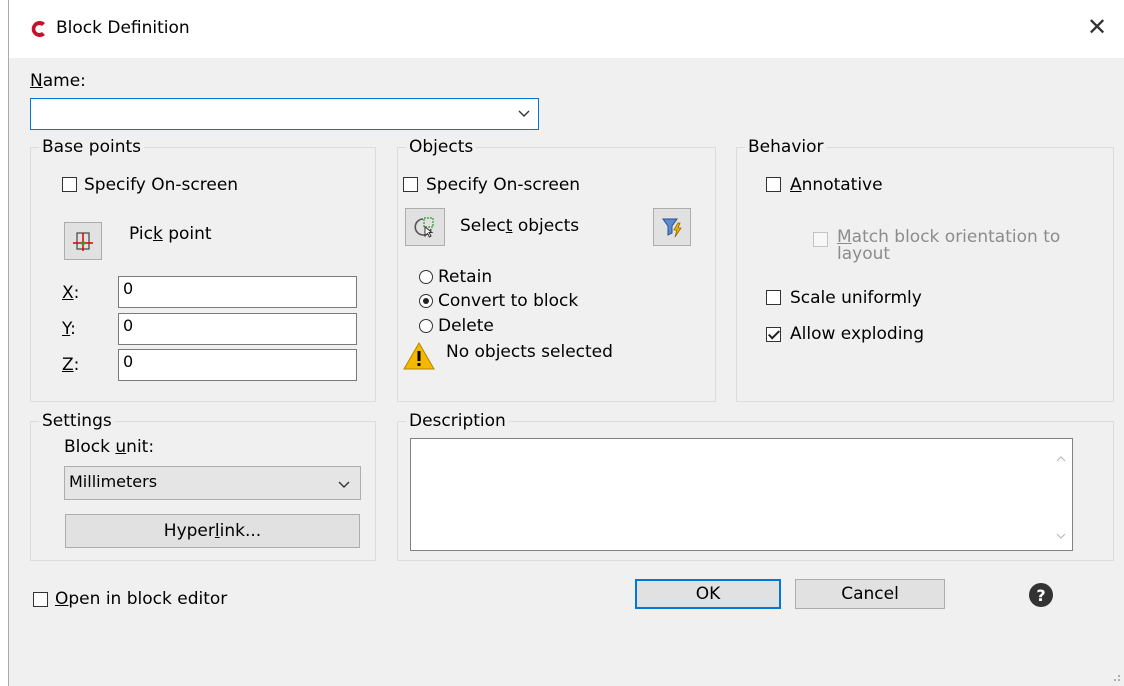  I want to click on quick-select-button, so click(672, 227).